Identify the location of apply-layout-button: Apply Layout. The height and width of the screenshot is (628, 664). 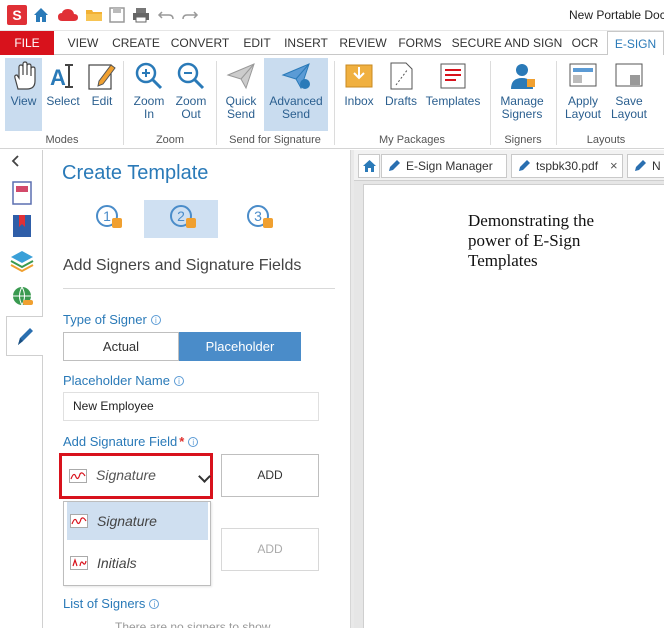
(583, 94).